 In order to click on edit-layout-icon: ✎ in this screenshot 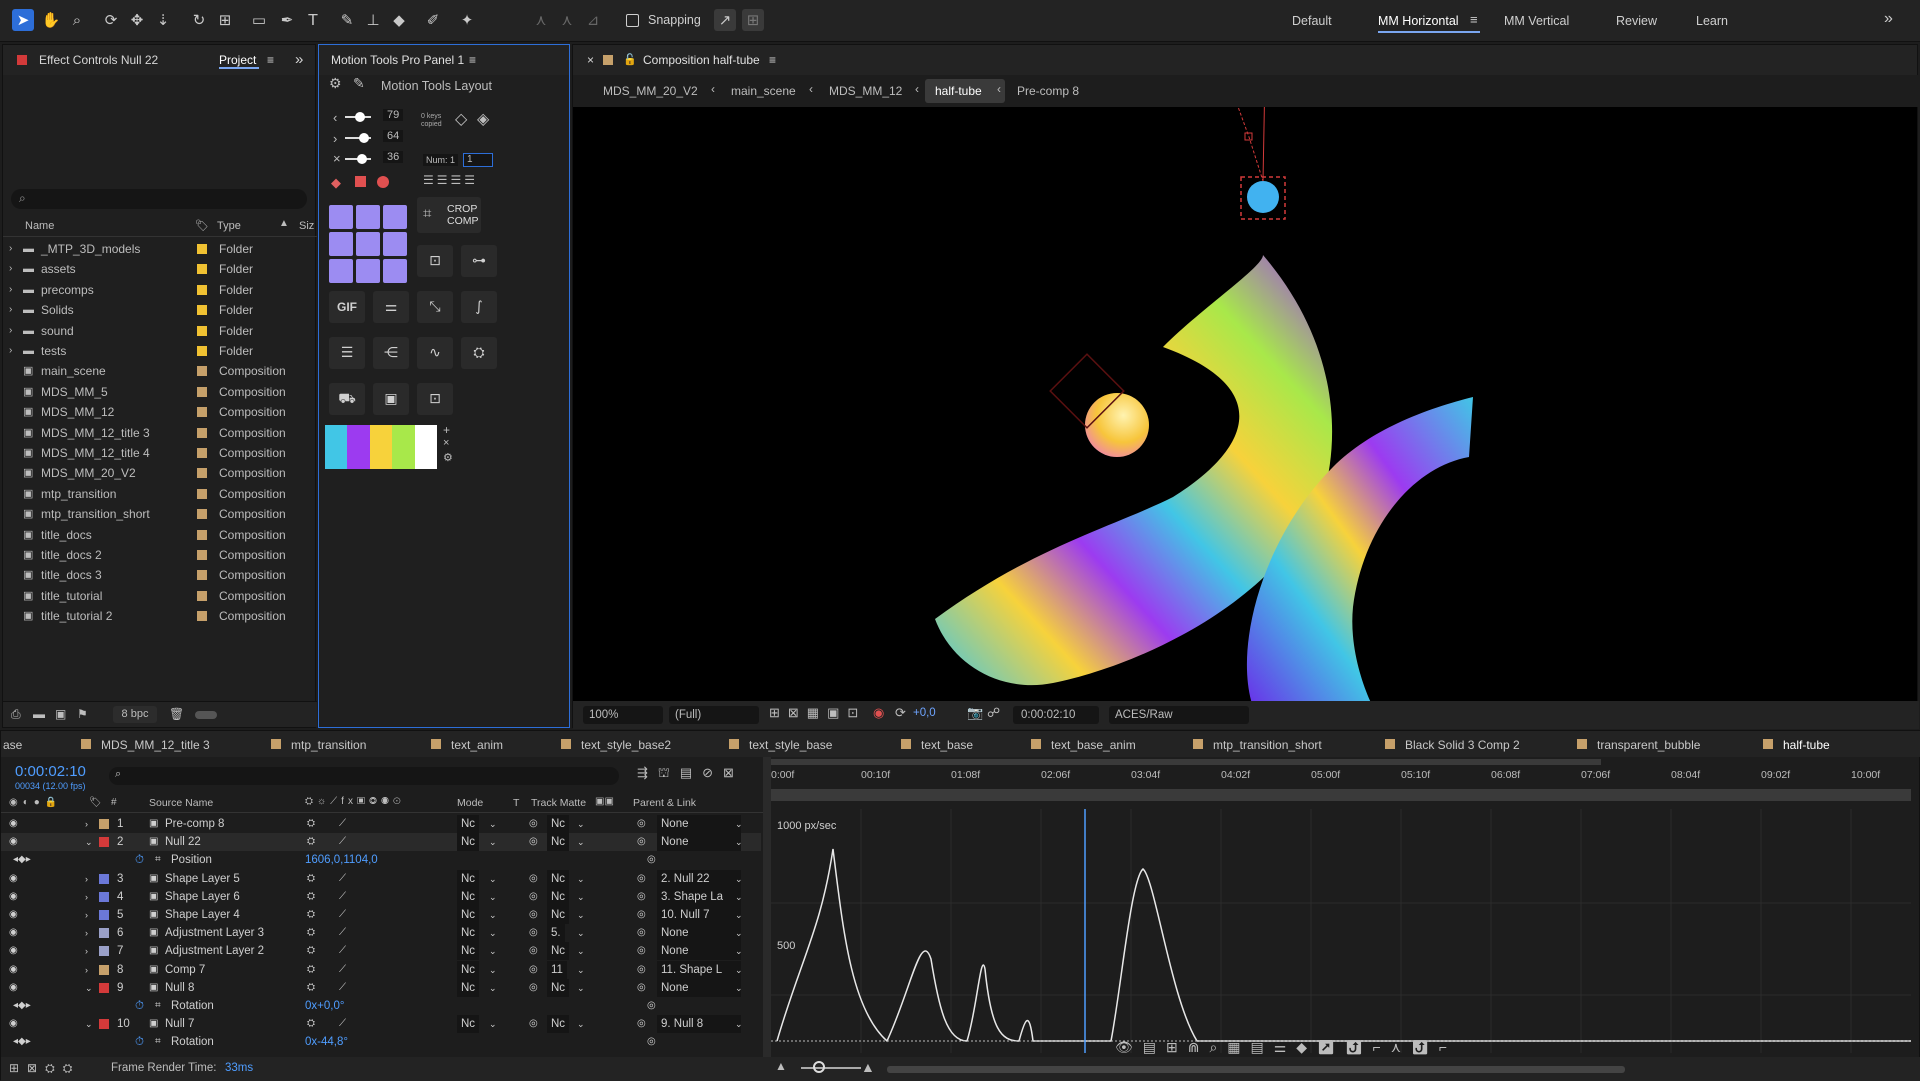, I will do `click(359, 83)`.